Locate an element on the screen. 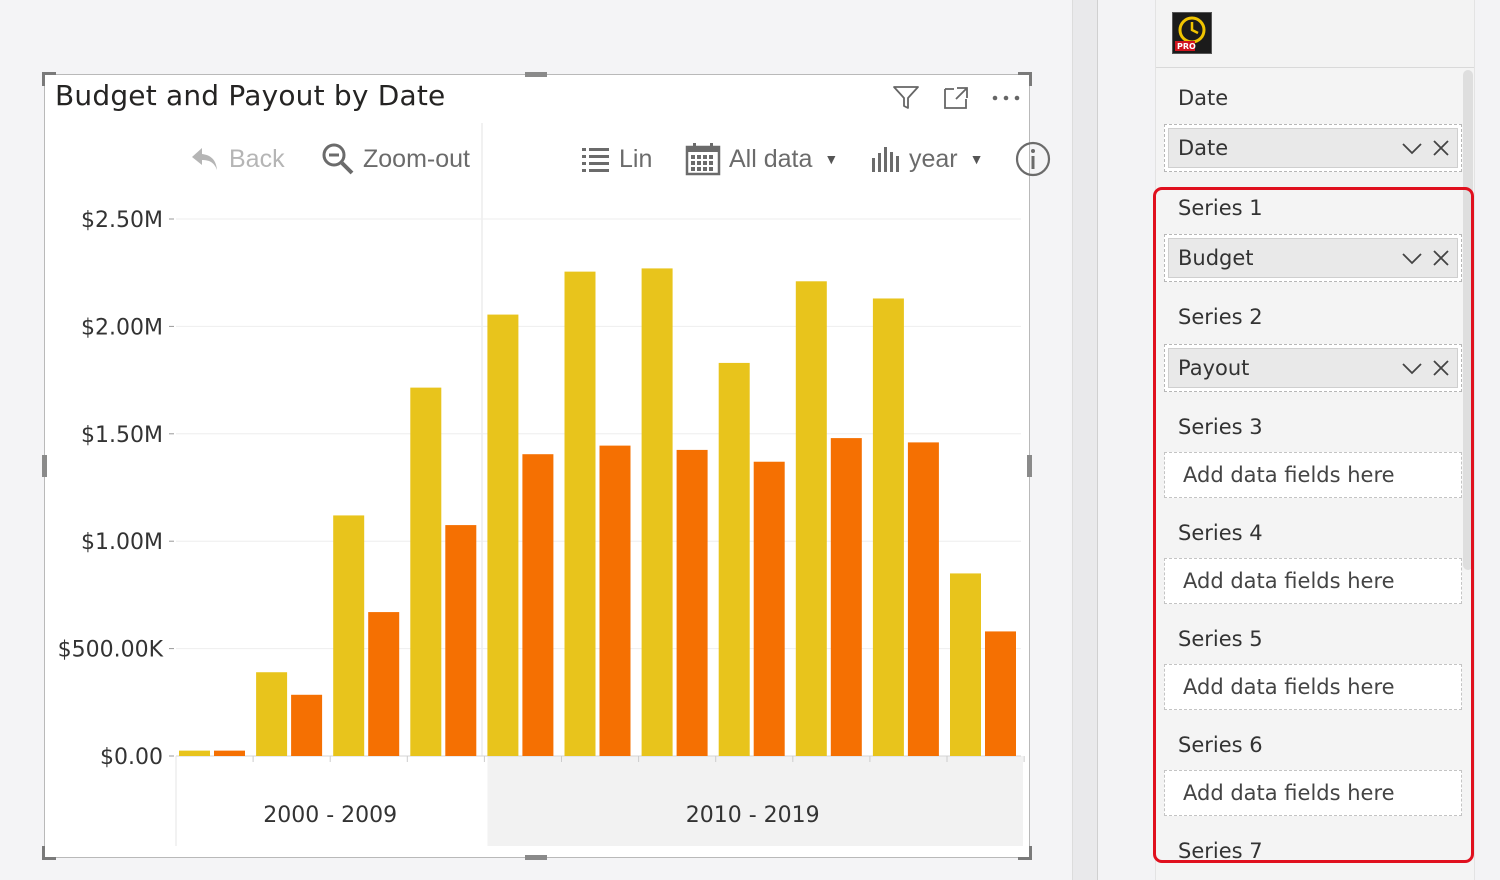 The height and width of the screenshot is (880, 1500). budget-field-pill: Budget is located at coordinates (1313, 258).